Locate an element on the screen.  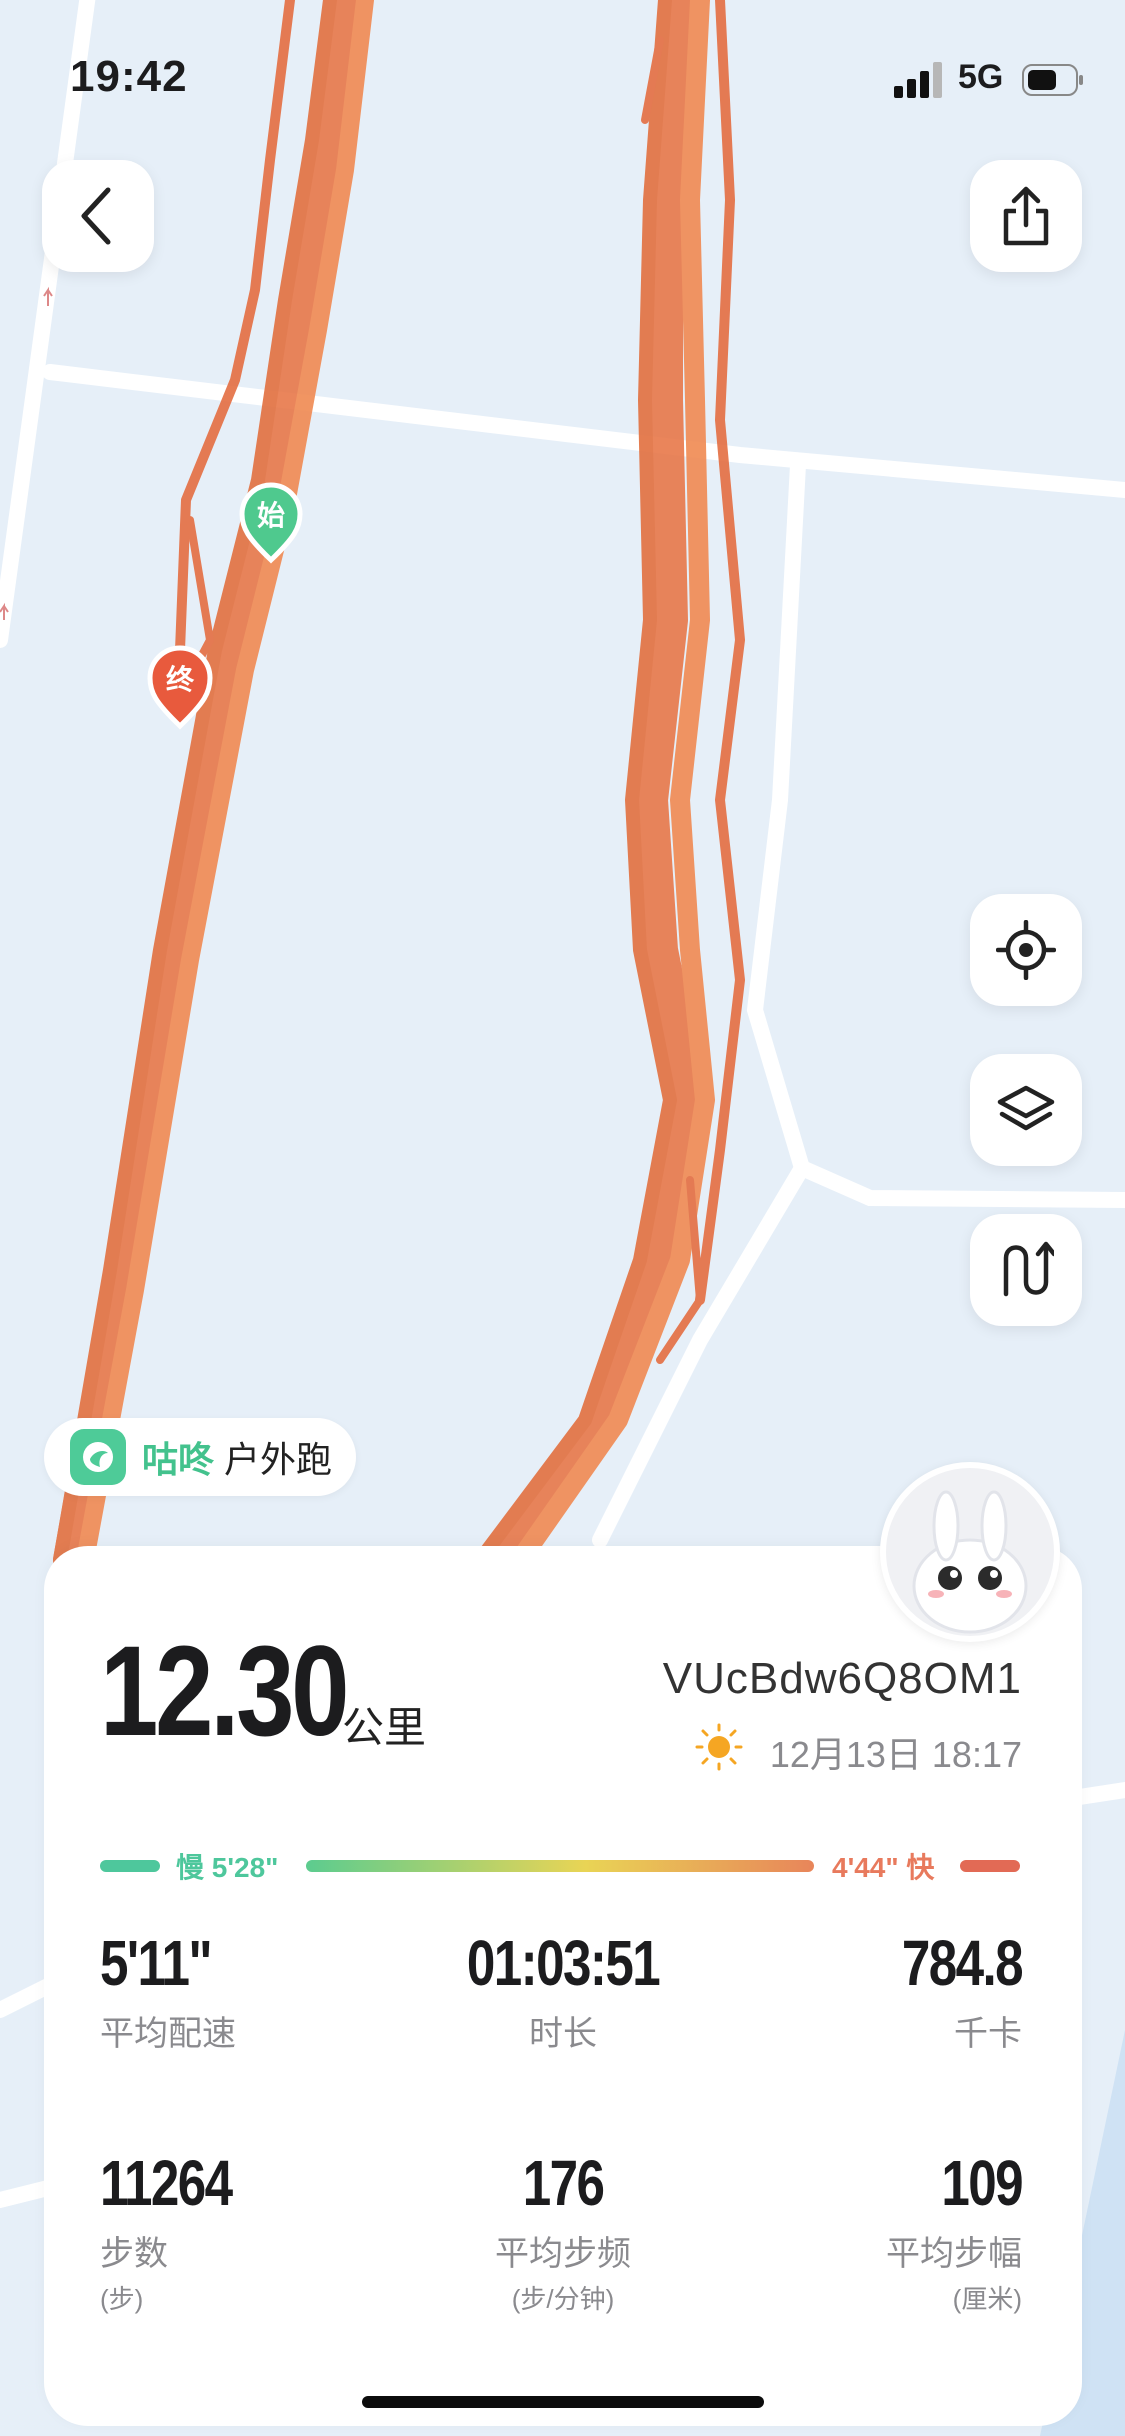
stat-value: 01:03:51 is located at coordinates (563, 1963).